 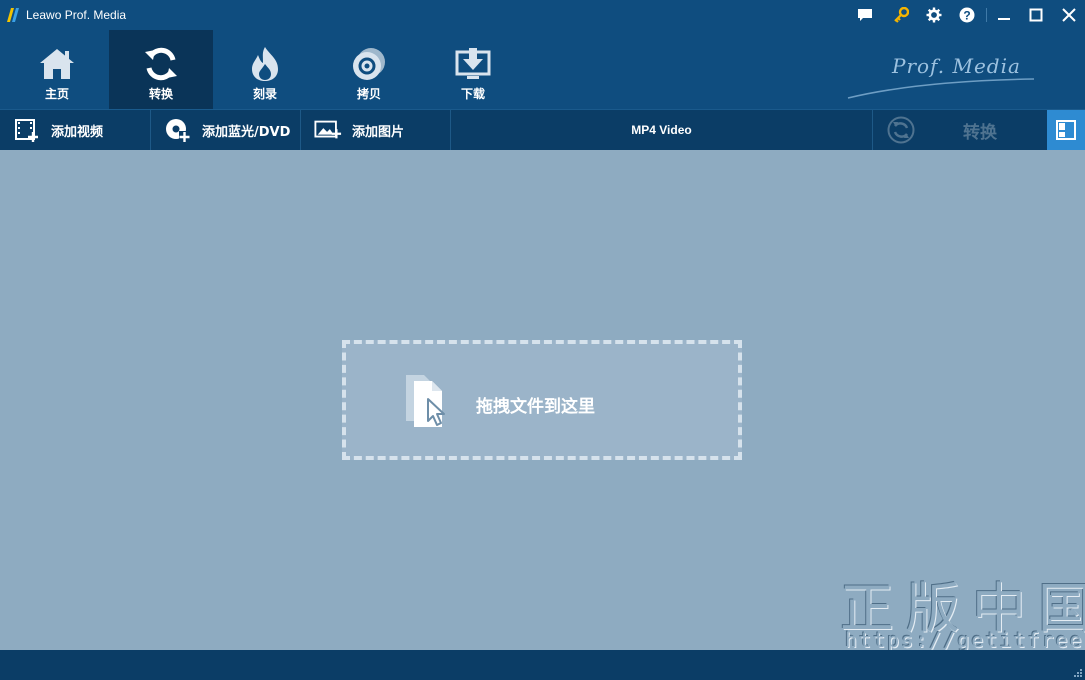 What do you see at coordinates (542, 15) in the screenshot?
I see `title-bar: Leawo Prof. Media ?` at bounding box center [542, 15].